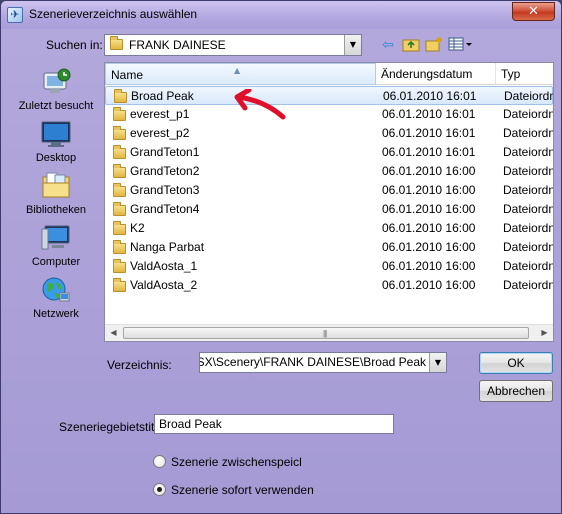  I want to click on table-row: ValdAosta_1 06.01.2010 16:00 Dateiordn, so click(329, 266).